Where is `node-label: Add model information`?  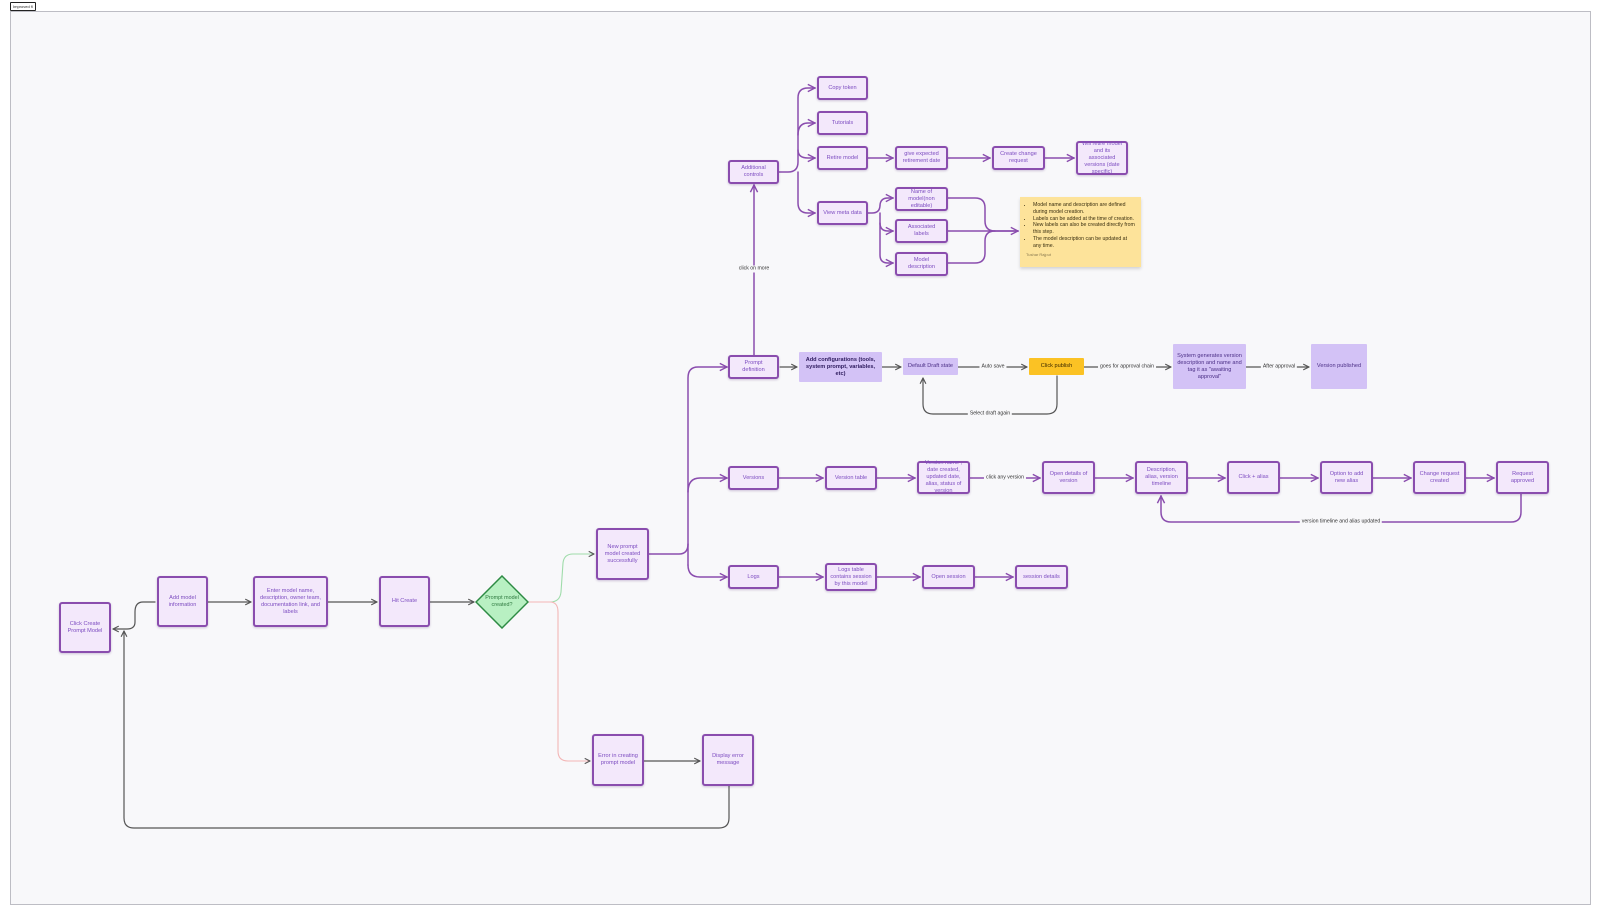 node-label: Add model information is located at coordinates (182, 601).